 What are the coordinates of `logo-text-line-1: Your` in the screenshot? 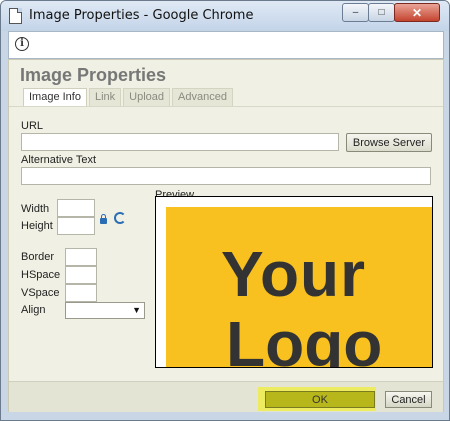 It's located at (294, 274).